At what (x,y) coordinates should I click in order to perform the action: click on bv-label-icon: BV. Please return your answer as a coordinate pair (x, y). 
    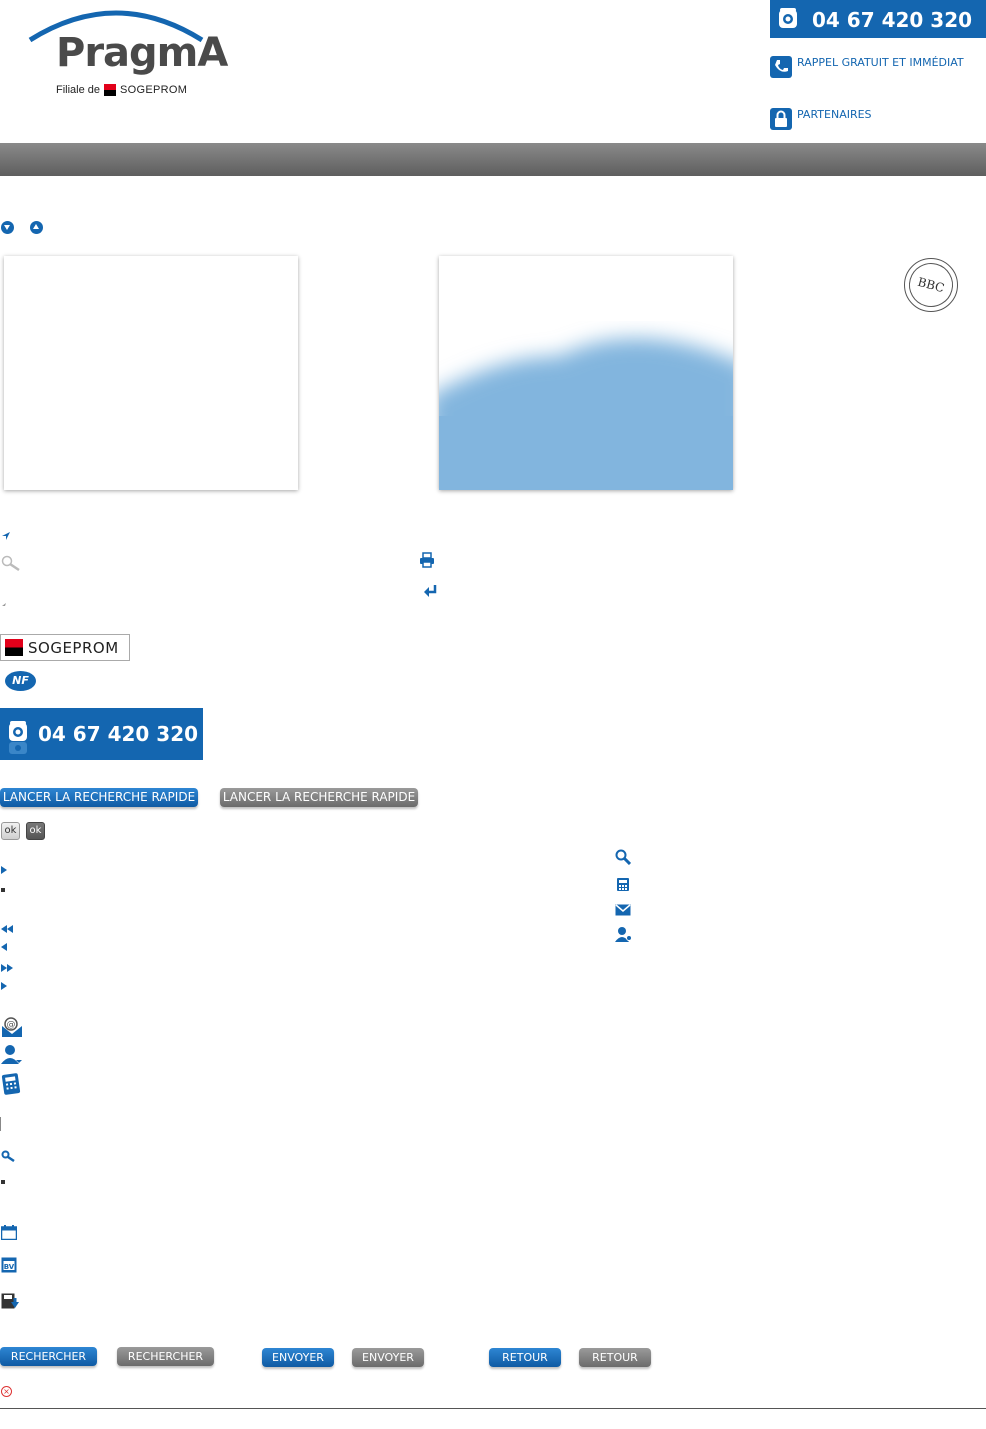
    Looking at the image, I should click on (9, 1265).